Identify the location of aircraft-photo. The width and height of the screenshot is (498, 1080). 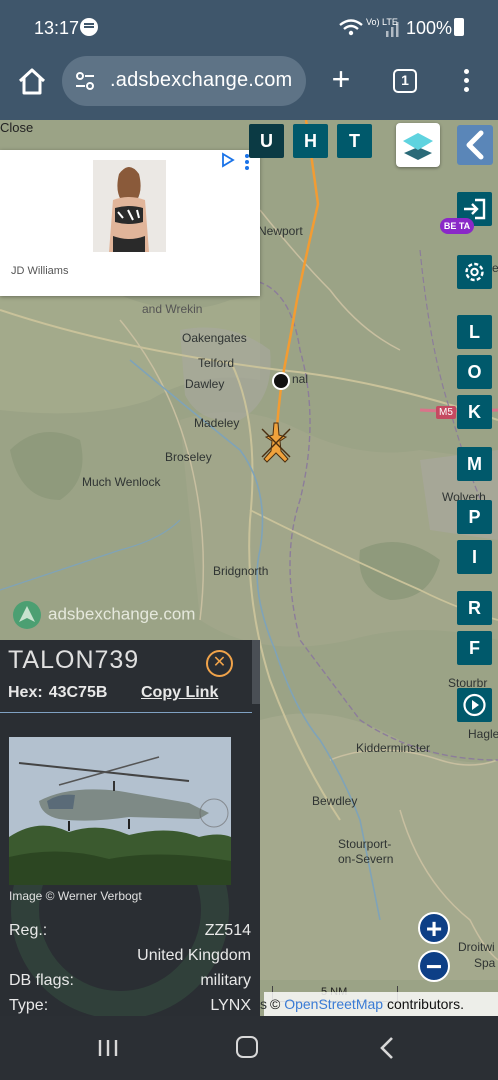
(120, 811).